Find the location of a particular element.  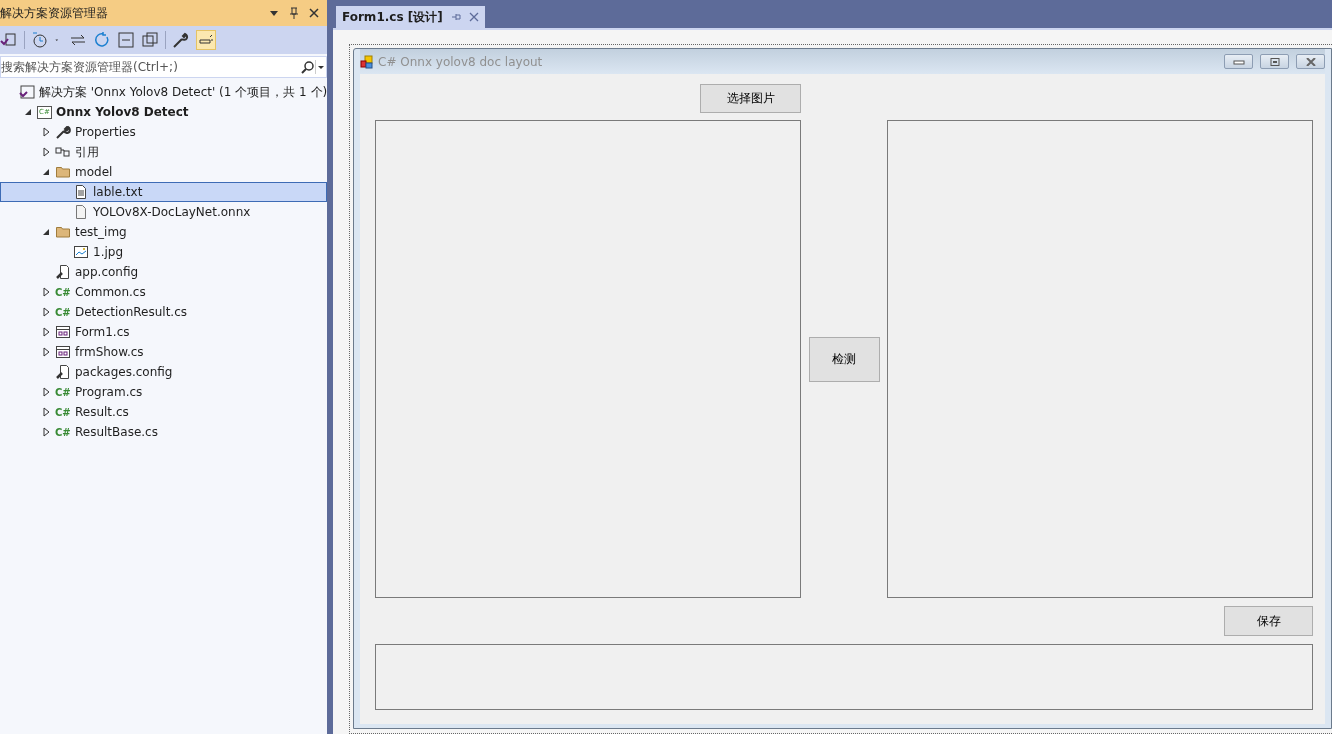

tree-item: C# Program.cs is located at coordinates (163, 392).